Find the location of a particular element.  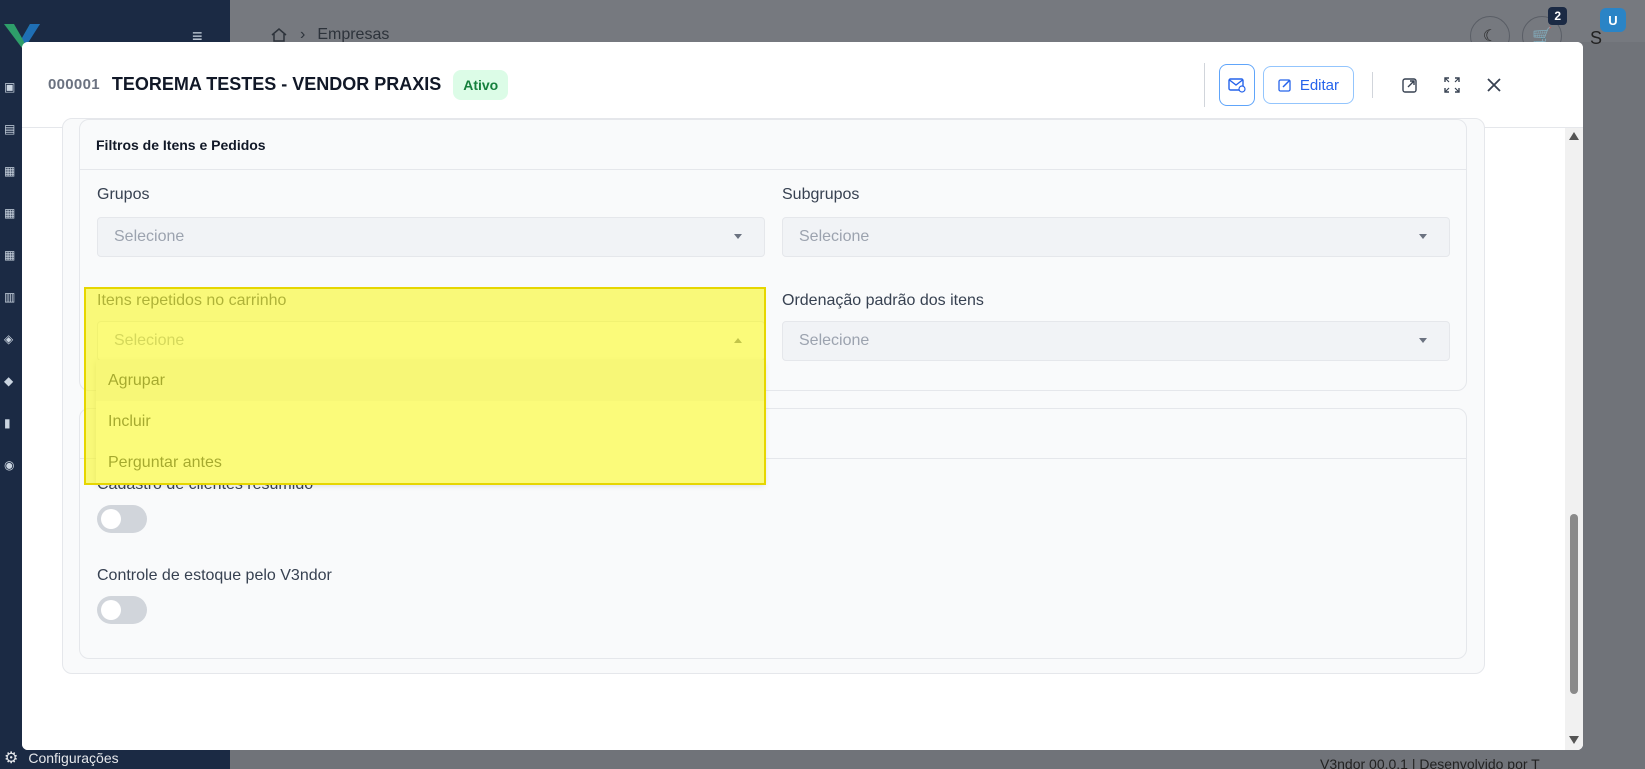

itens-repetidos-select: Selecione is located at coordinates (431, 341).